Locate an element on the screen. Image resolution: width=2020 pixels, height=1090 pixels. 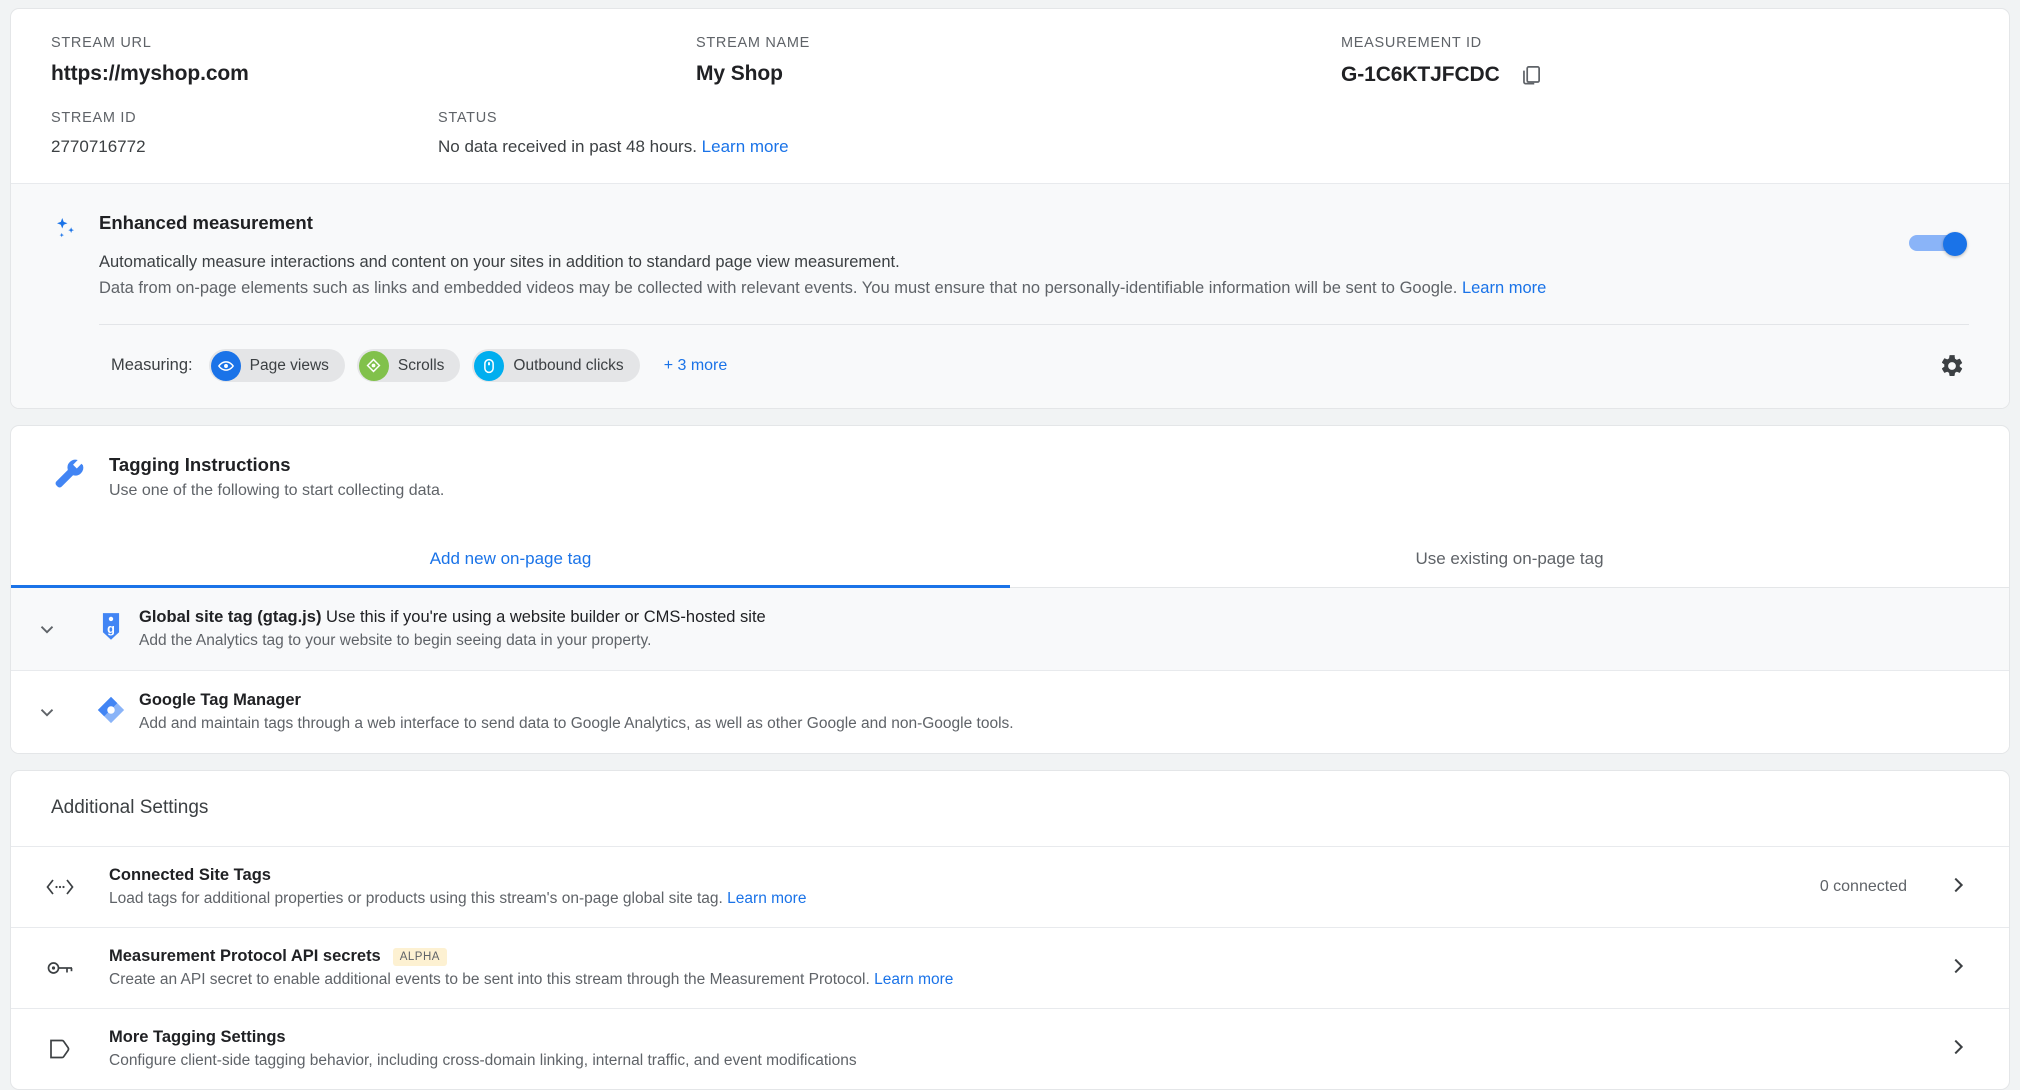
gtag-tag-icon: g is located at coordinates (111, 625).